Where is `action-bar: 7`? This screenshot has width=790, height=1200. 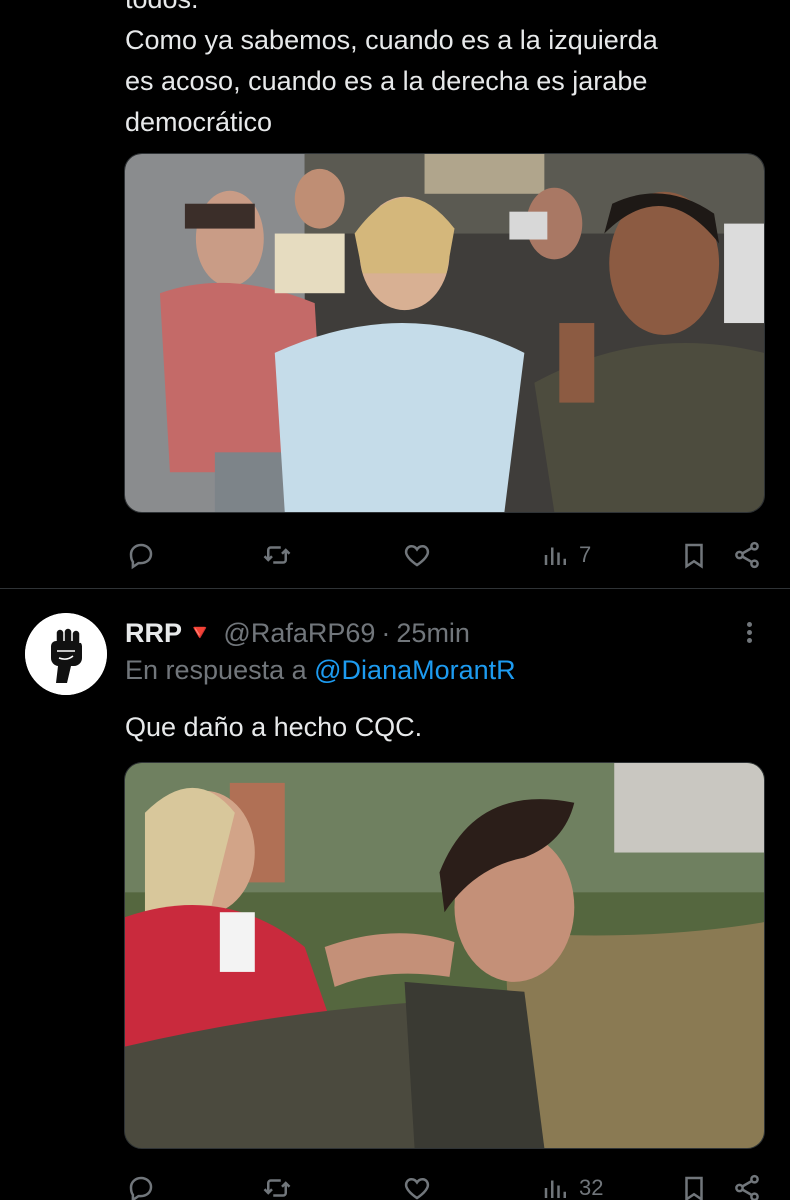
action-bar: 7 is located at coordinates (444, 555).